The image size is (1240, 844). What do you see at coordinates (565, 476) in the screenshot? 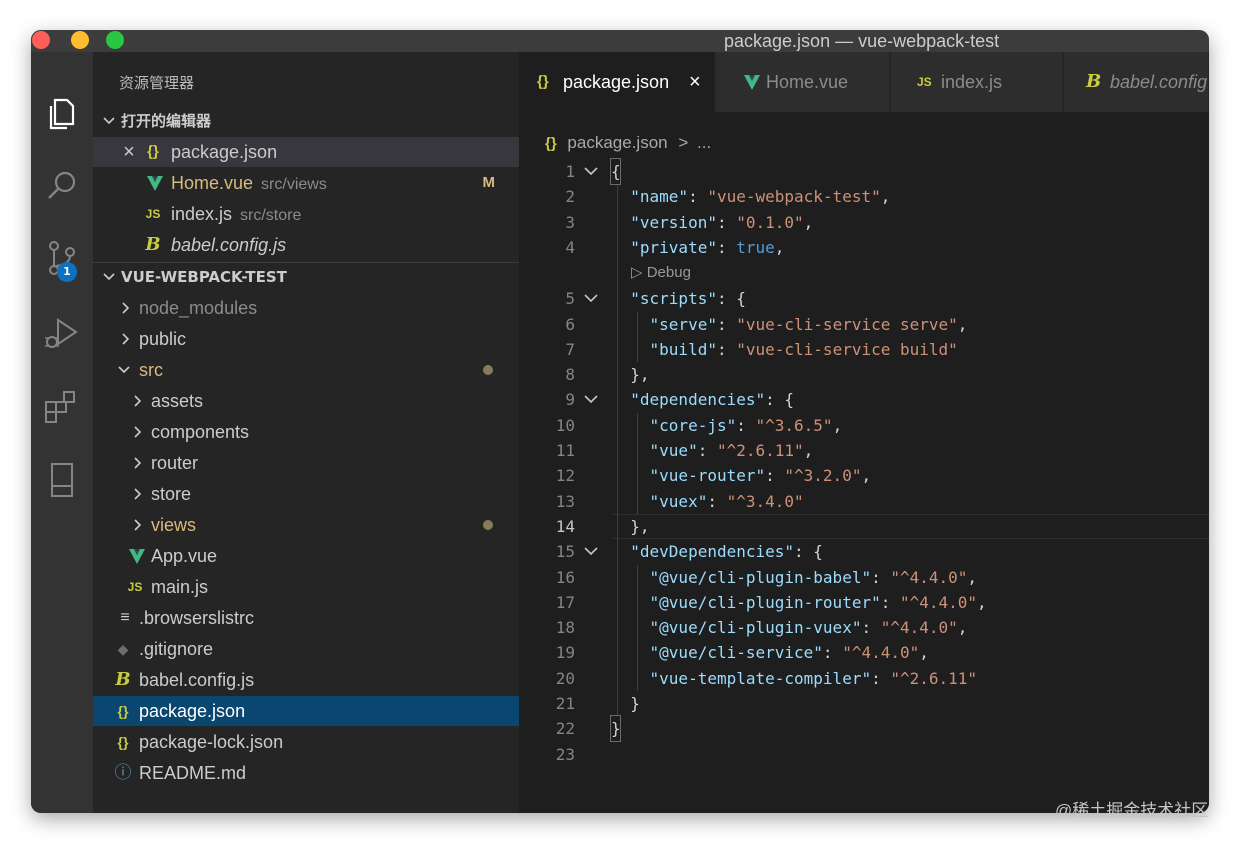
I see `line-number: 12` at bounding box center [565, 476].